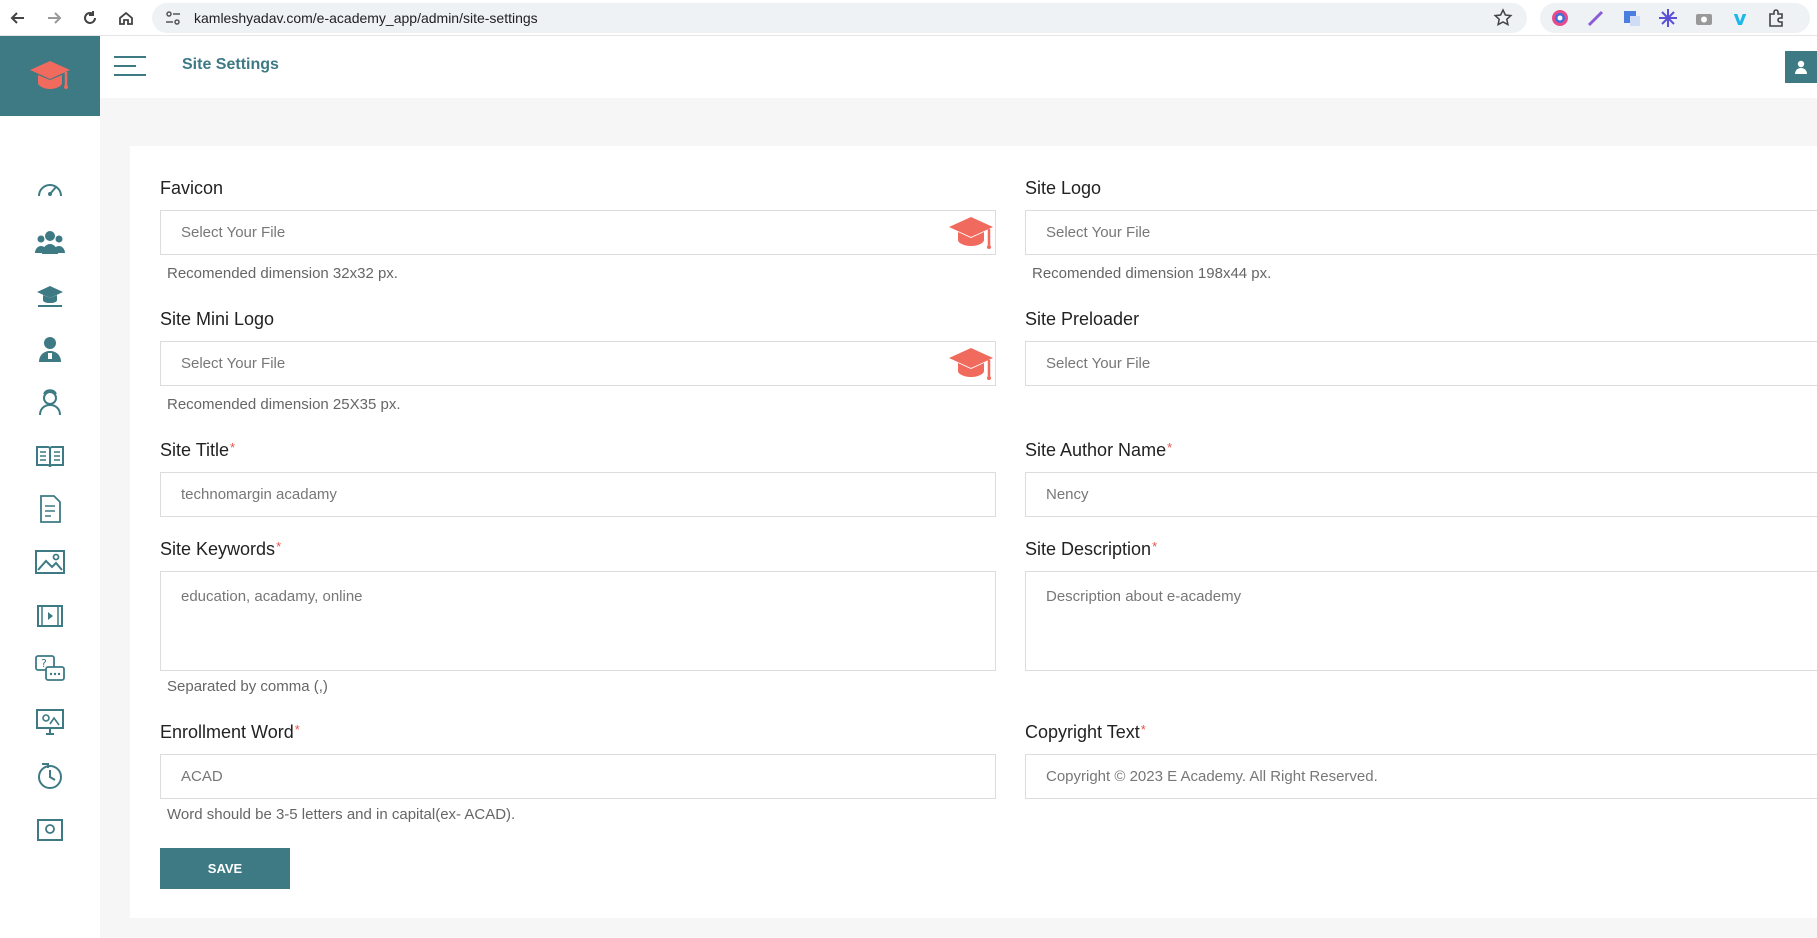  What do you see at coordinates (1098, 232) in the screenshot?
I see `site-logo-placeholder: Select Your File` at bounding box center [1098, 232].